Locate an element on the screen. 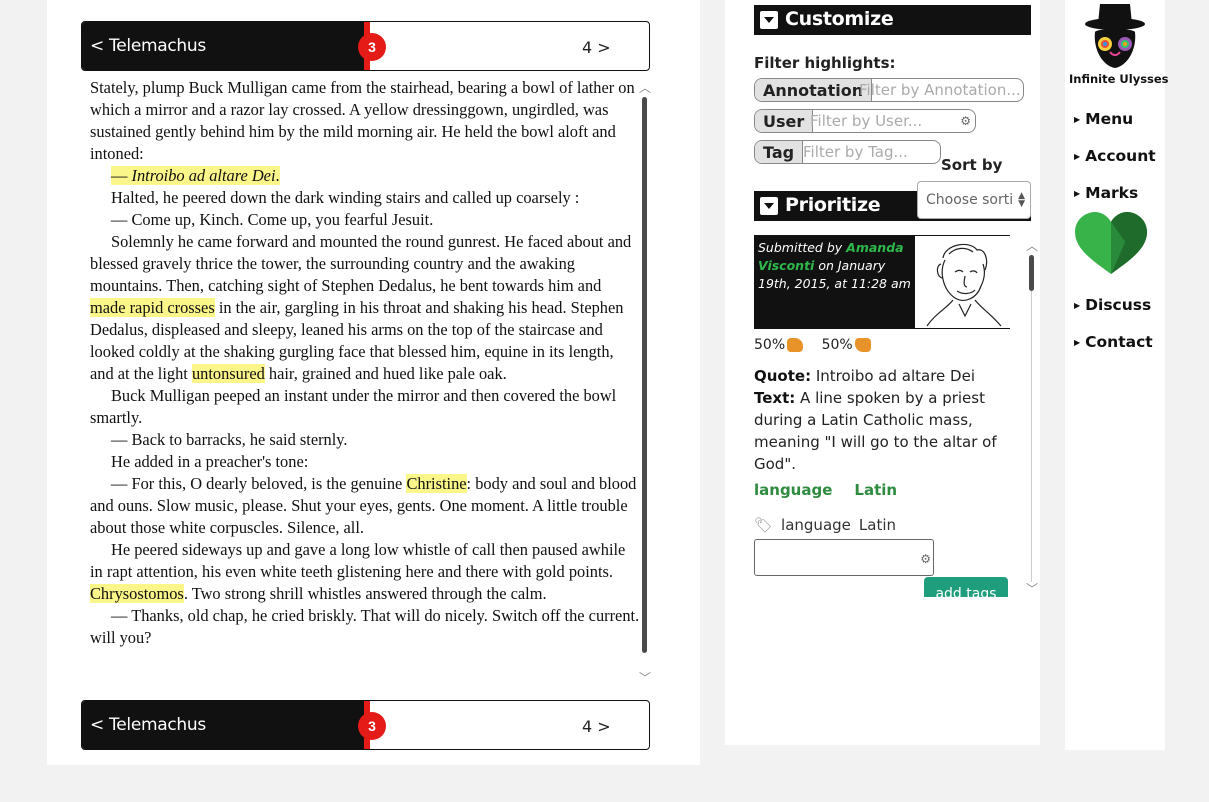 The image size is (1209, 802). nav-item-label: Contact is located at coordinates (1119, 342).